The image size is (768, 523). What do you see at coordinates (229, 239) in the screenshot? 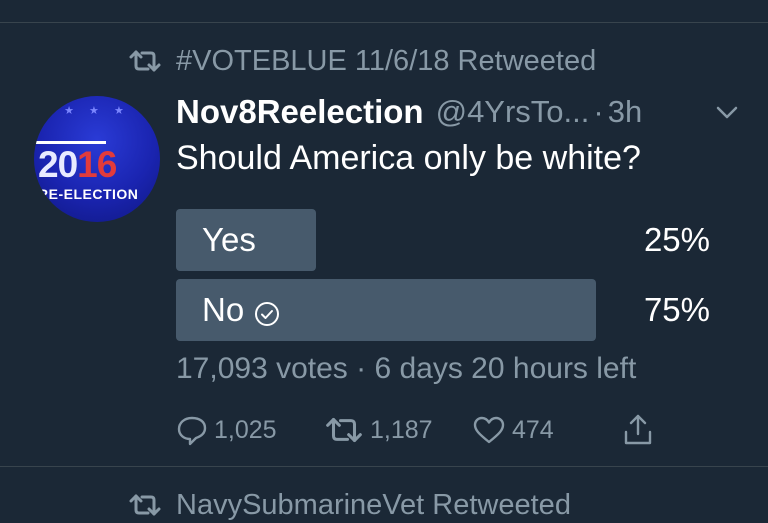
I see `poll-option-label: Yes` at bounding box center [229, 239].